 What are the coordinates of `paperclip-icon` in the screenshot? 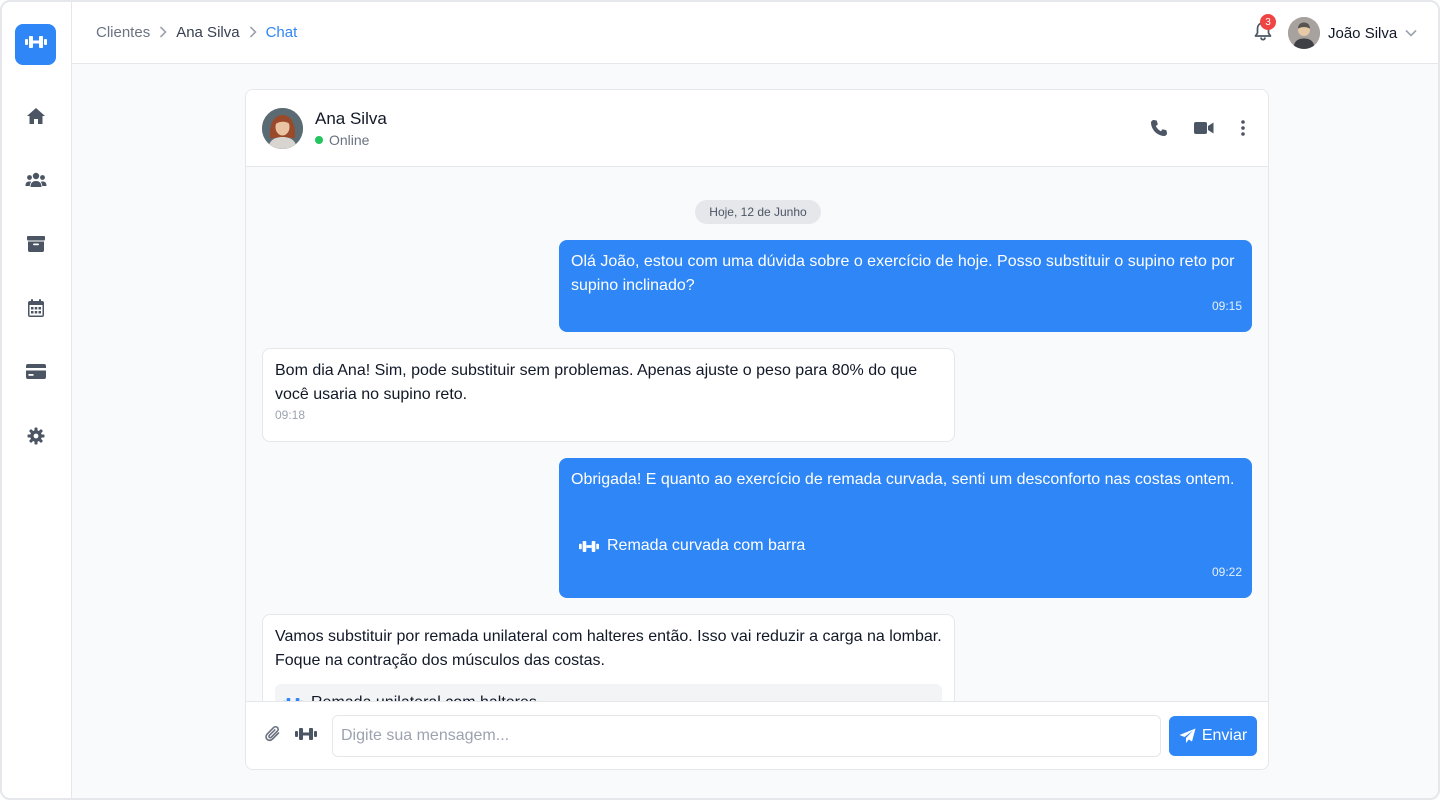 It's located at (273, 736).